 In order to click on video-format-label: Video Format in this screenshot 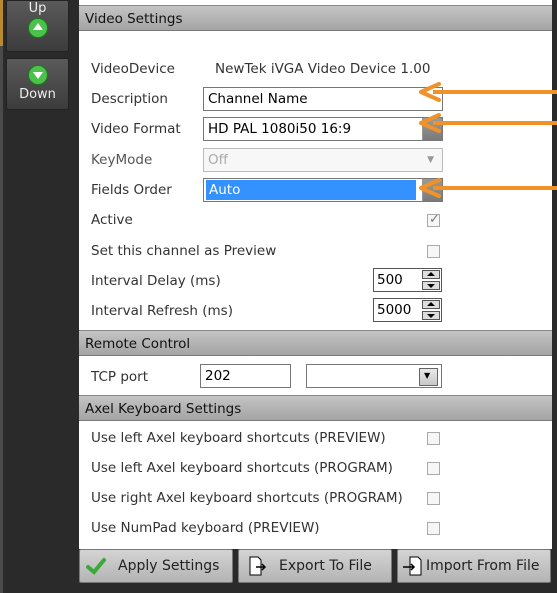, I will do `click(136, 129)`.